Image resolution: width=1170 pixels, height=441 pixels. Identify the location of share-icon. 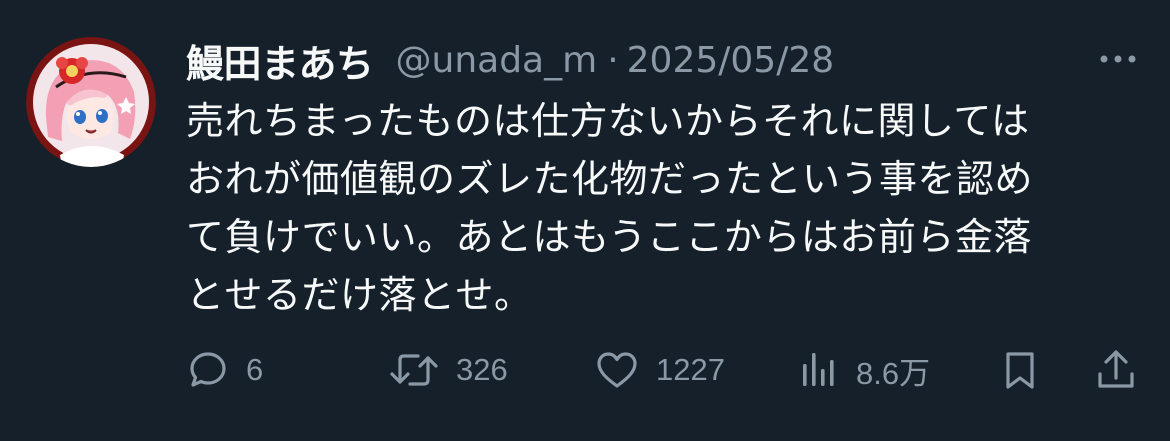
(1116, 369).